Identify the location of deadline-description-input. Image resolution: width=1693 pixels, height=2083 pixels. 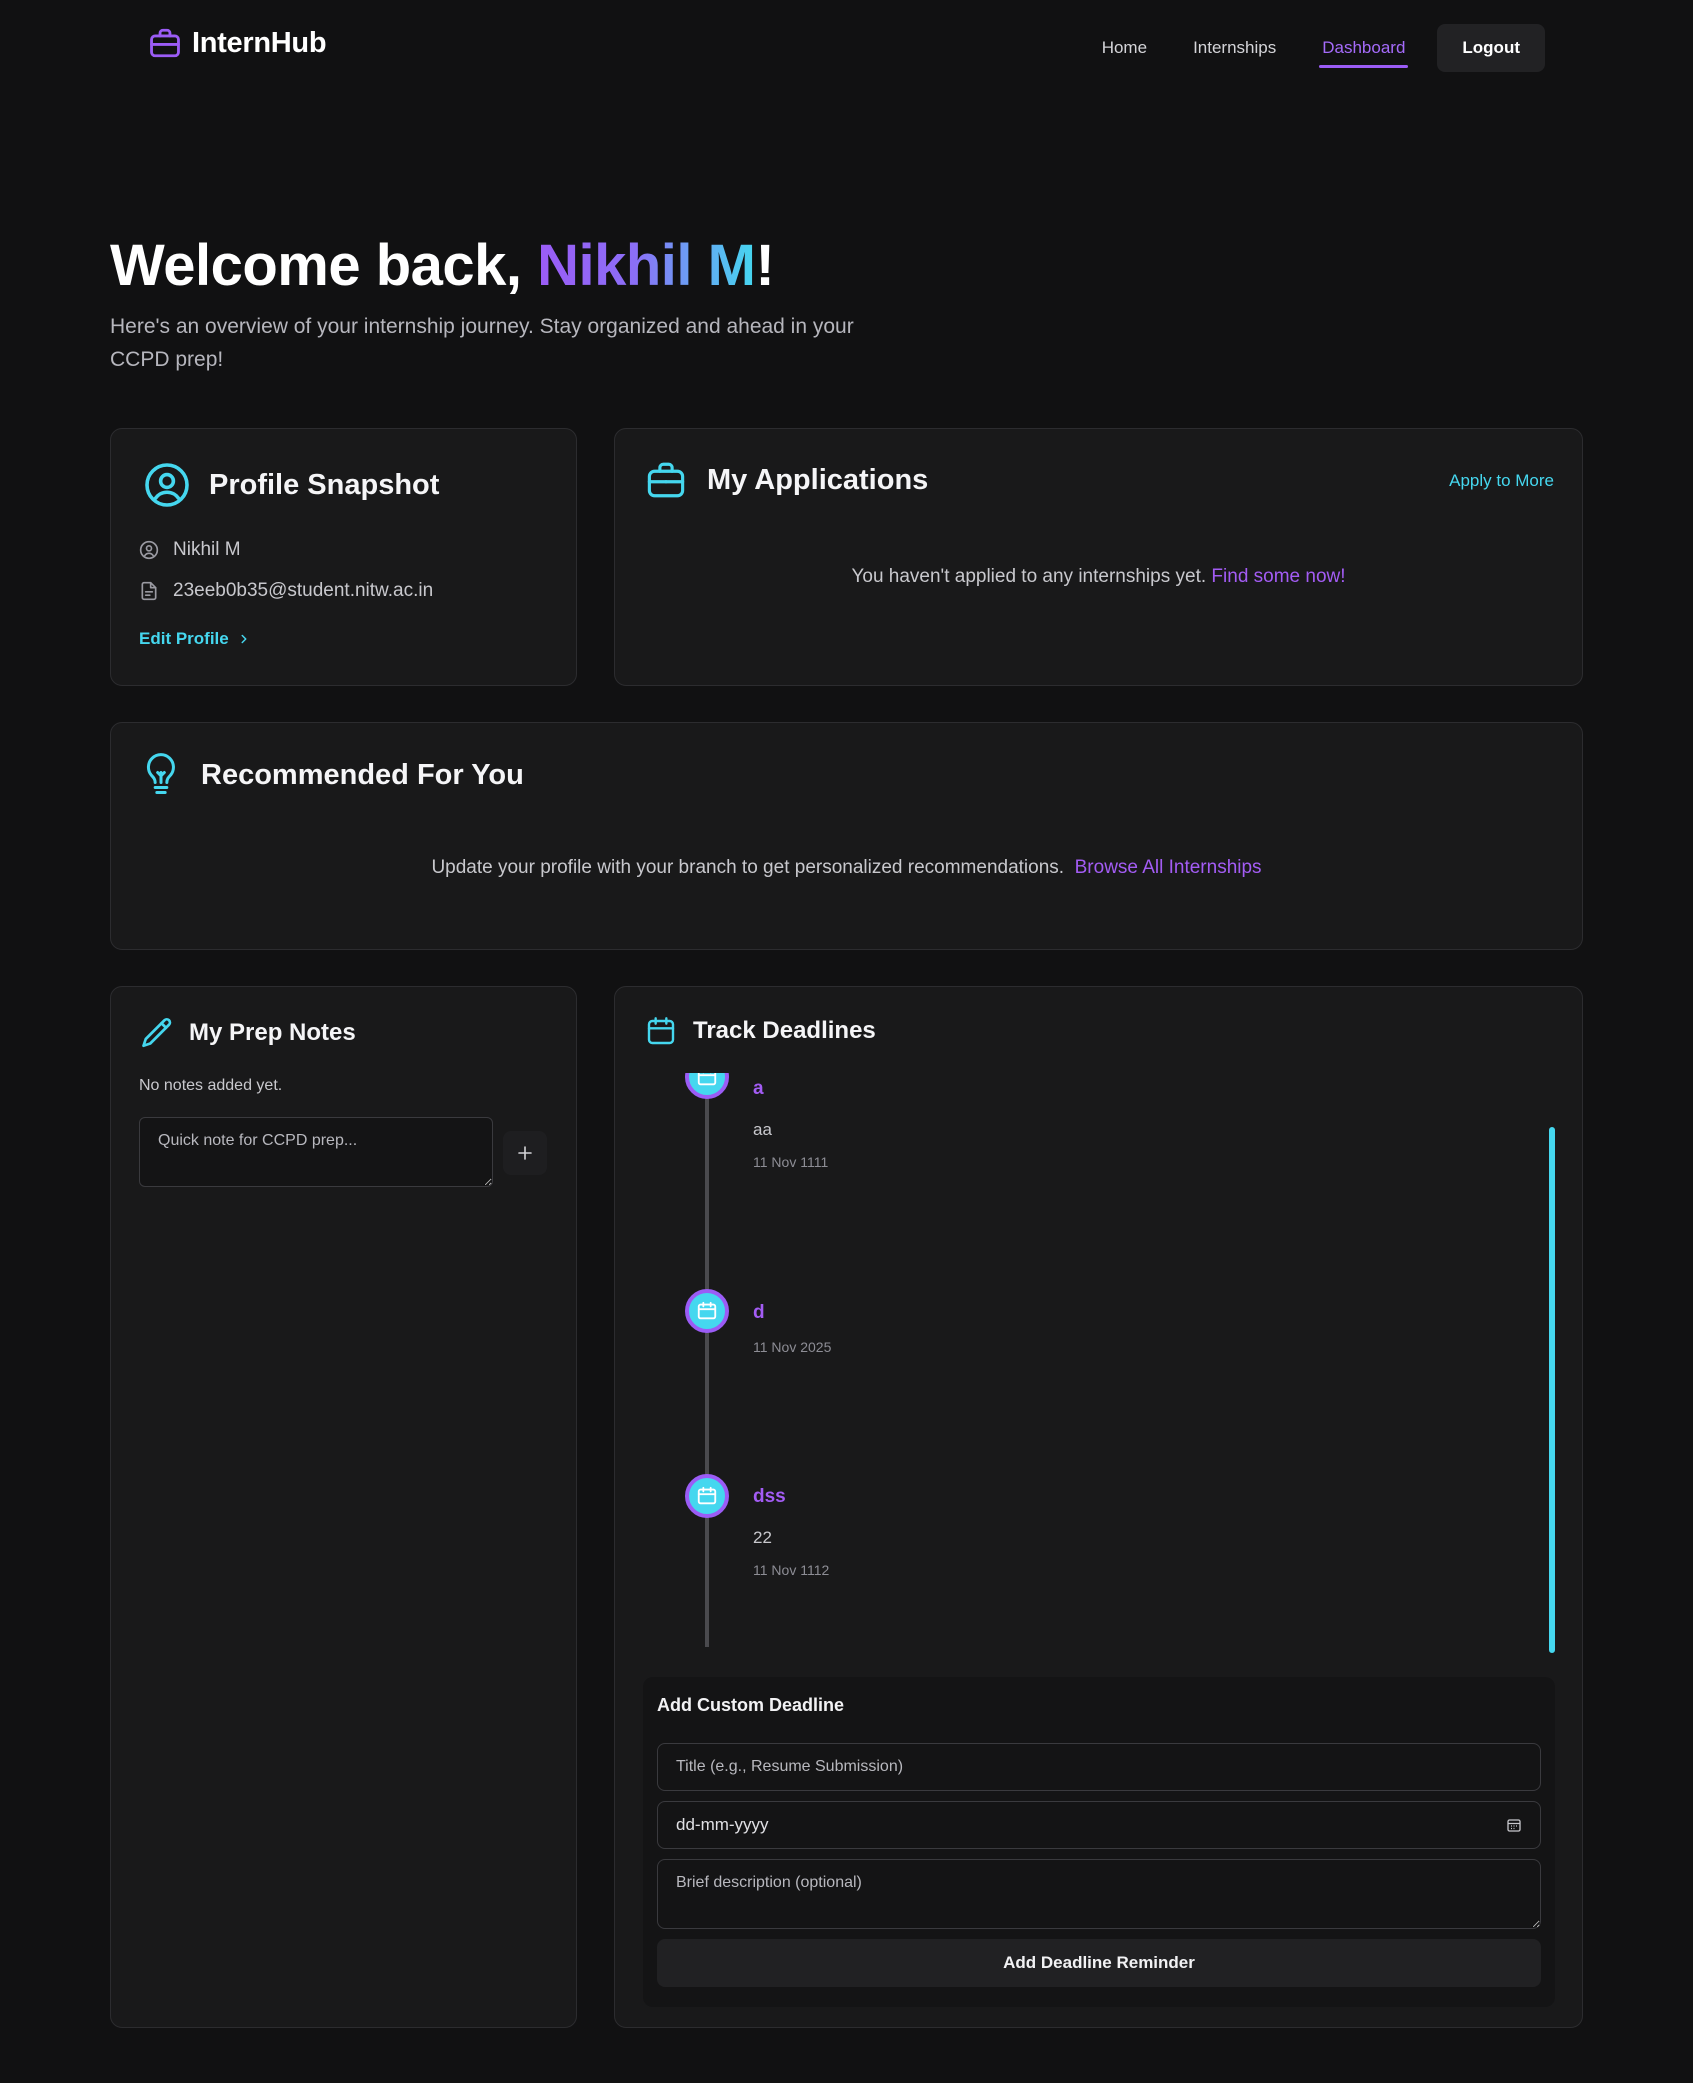
(1099, 1894).